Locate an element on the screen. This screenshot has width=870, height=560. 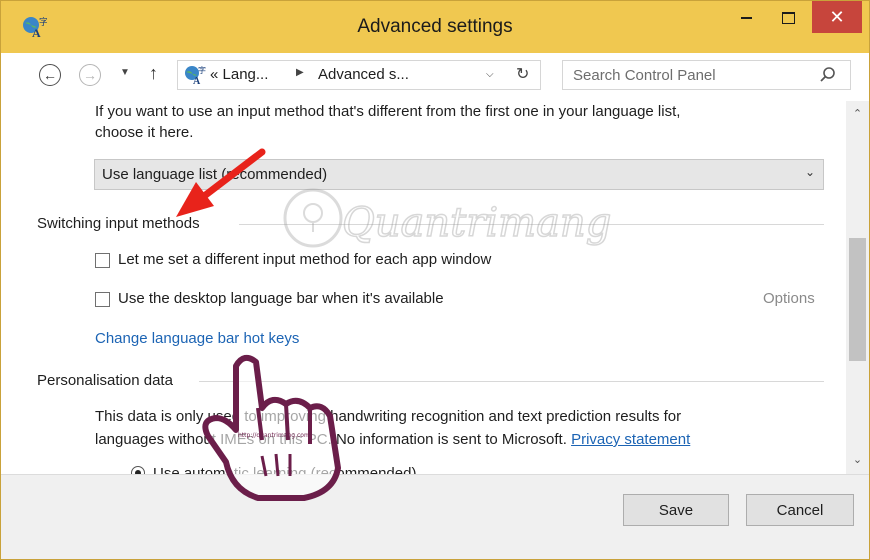
address-bar: A 字 « Lang... ▶ Advanced s... ⌵ ↻ is located at coordinates (359, 75).